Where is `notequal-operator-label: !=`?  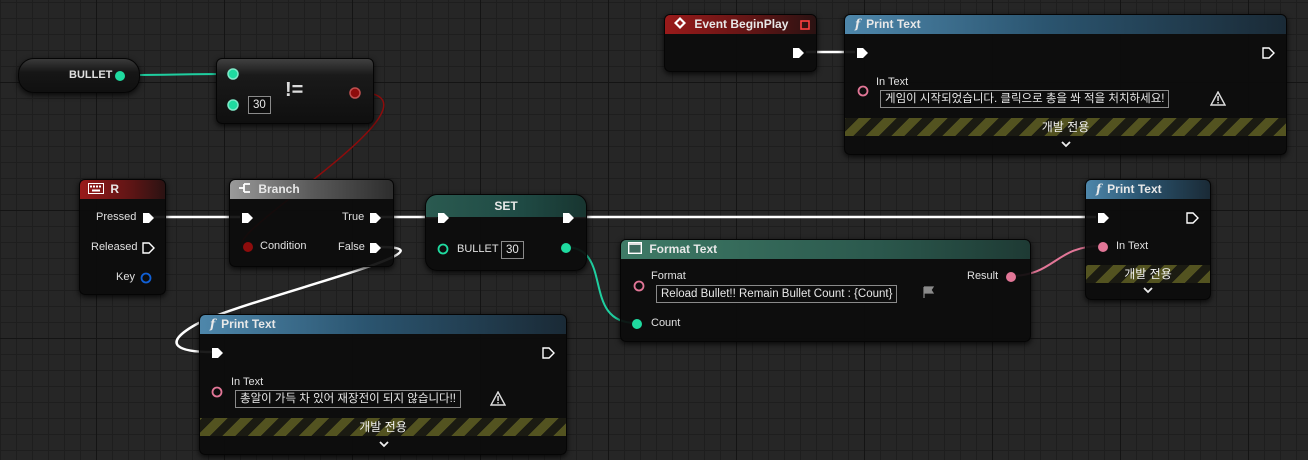 notequal-operator-label: != is located at coordinates (294, 90).